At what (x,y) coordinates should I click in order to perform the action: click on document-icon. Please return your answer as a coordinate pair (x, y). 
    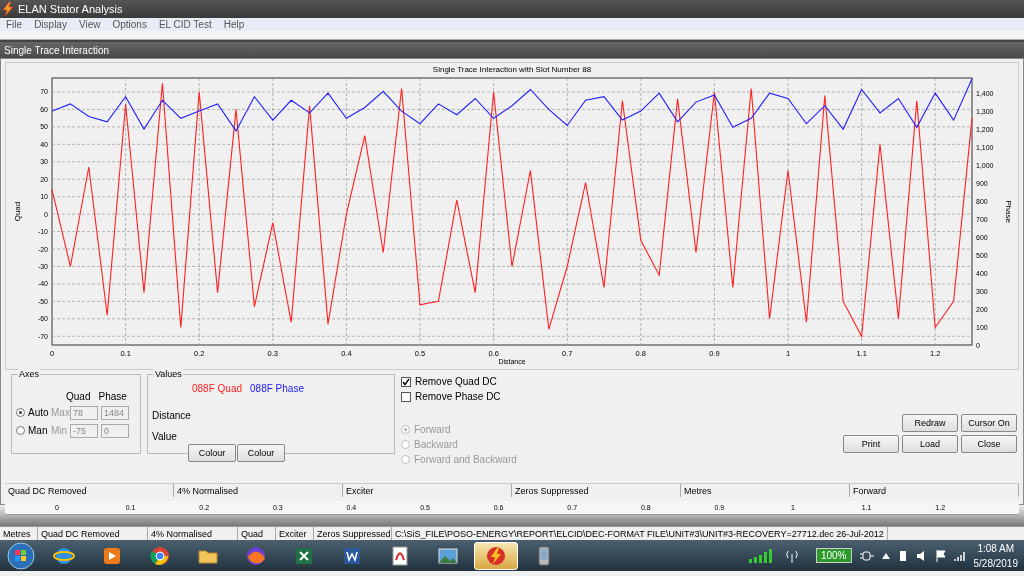
    Looking at the image, I should click on (400, 555).